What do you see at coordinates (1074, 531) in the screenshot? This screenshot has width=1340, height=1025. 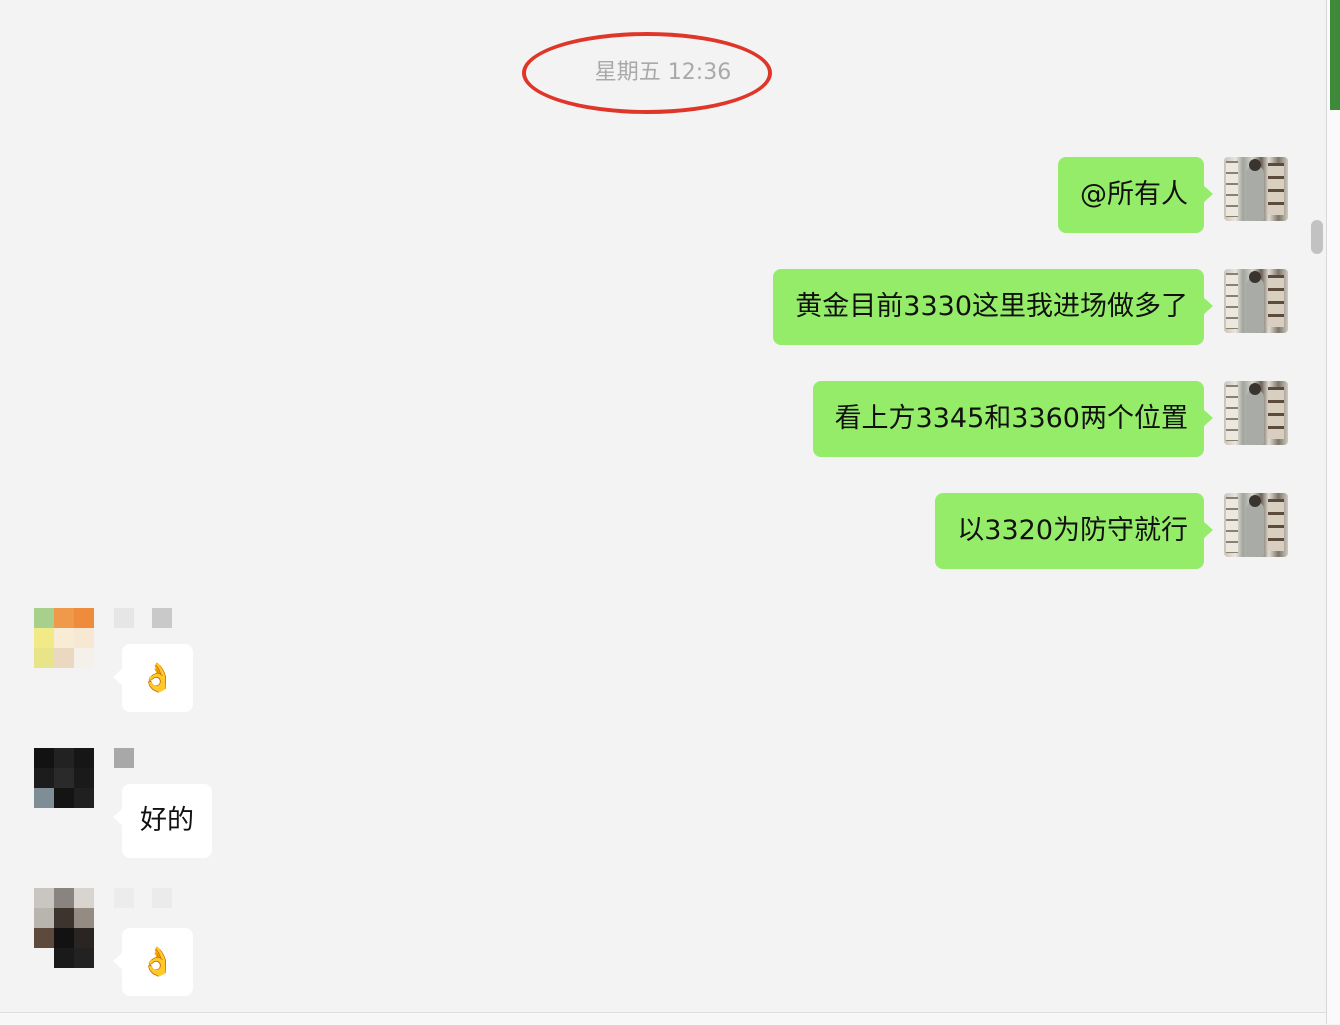 I see `message-bubble-sent: 以3320为防守就行` at bounding box center [1074, 531].